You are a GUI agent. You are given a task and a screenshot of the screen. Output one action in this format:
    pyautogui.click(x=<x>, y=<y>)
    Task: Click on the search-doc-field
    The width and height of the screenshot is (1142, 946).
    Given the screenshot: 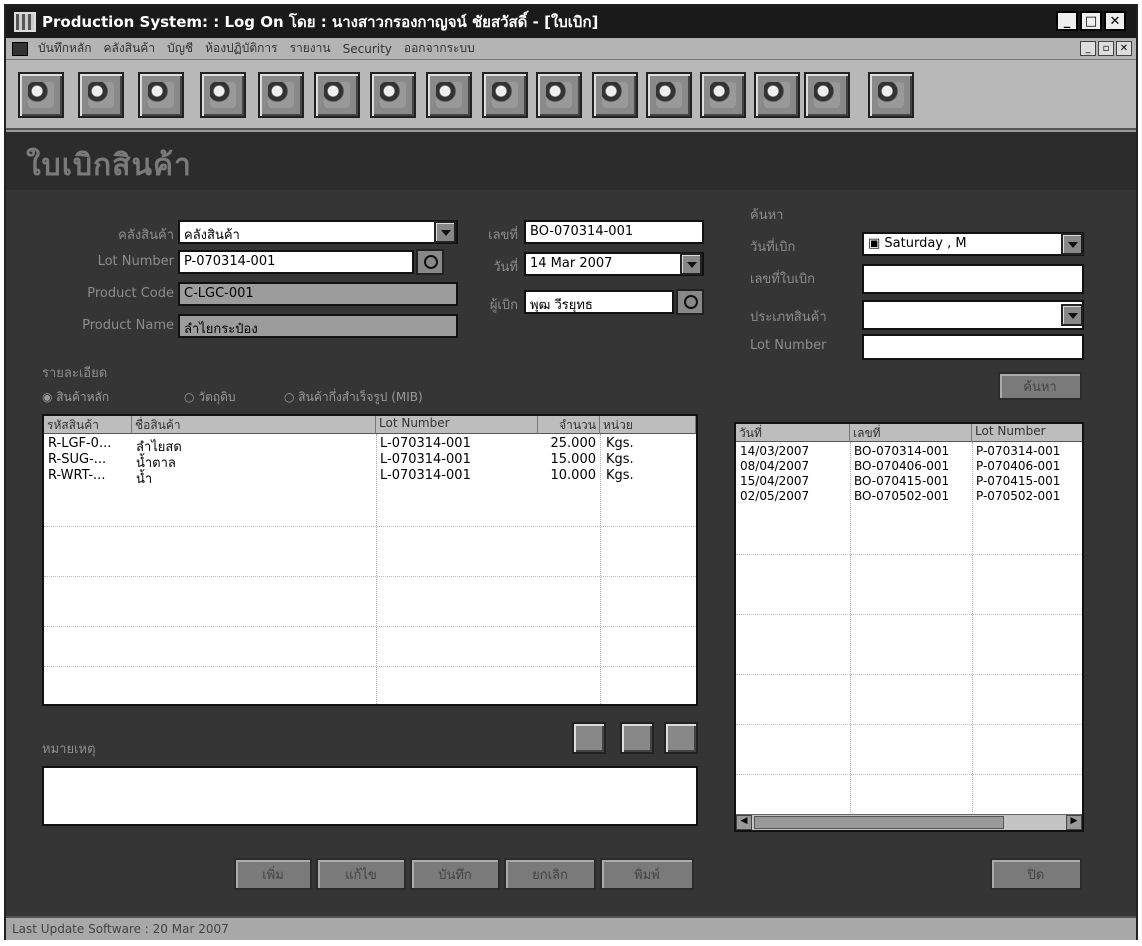 What is the action you would take?
    pyautogui.click(x=973, y=279)
    